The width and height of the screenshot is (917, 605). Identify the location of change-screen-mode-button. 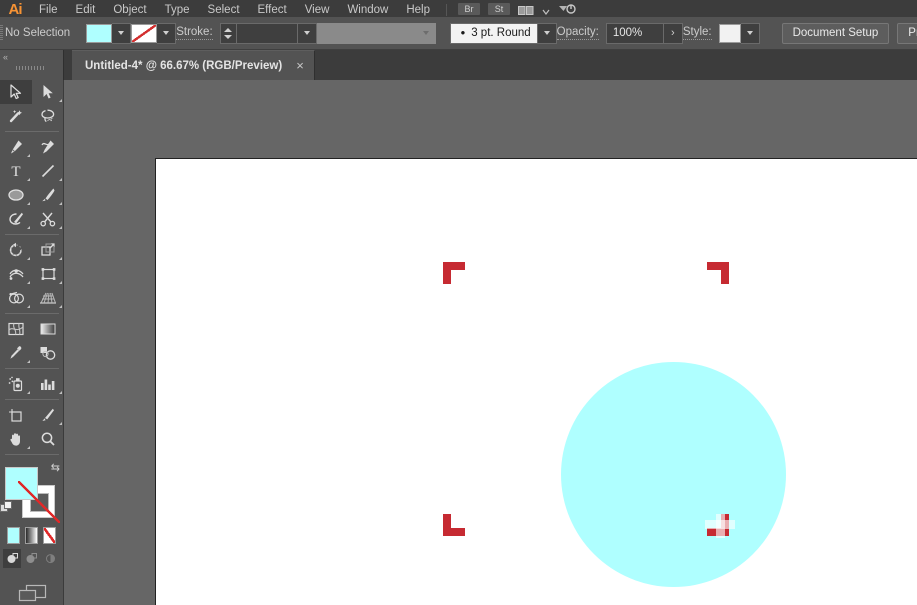
(31, 586).